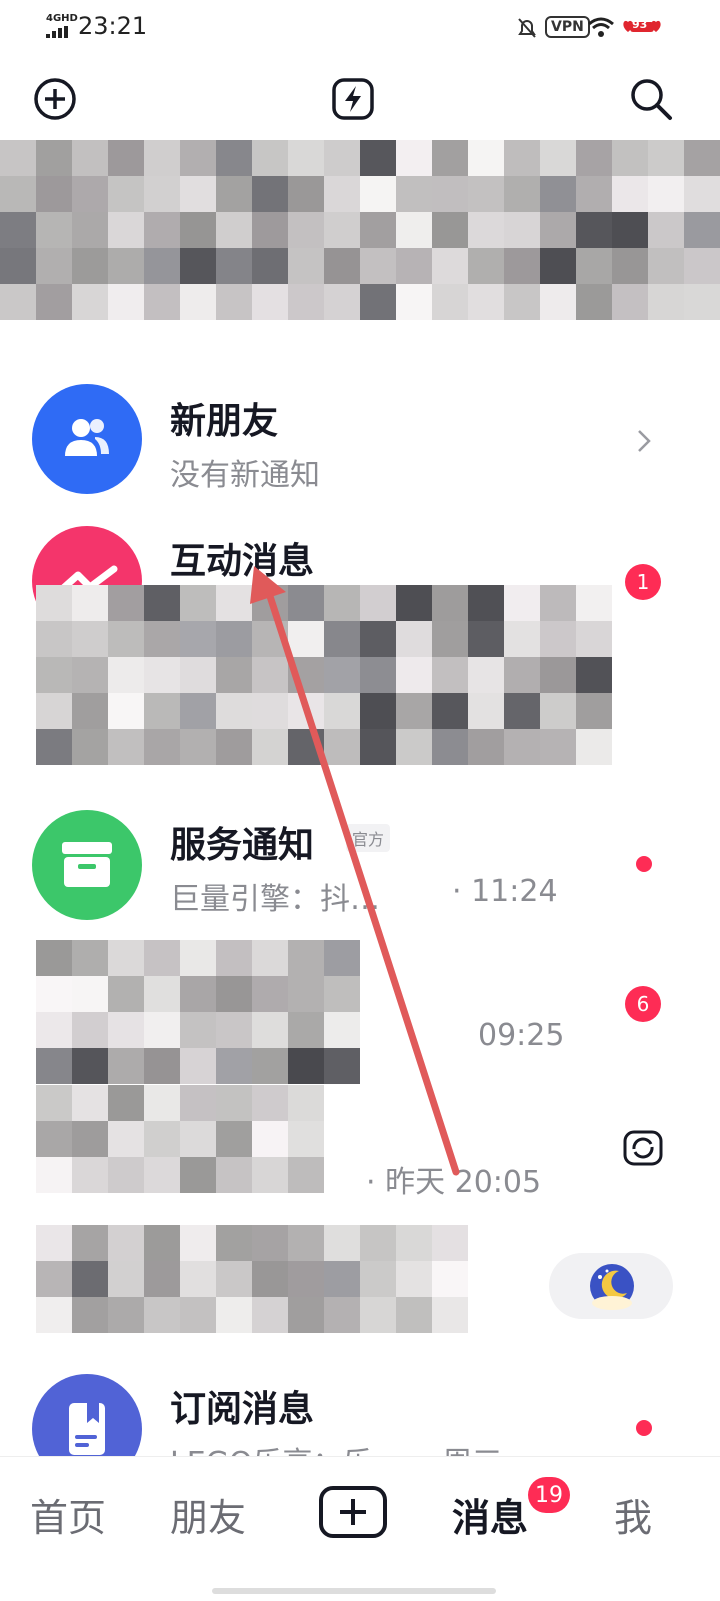 Image resolution: width=720 pixels, height=1601 pixels. Describe the element at coordinates (360, 240) in the screenshot. I see `story-avatars-blurred` at that location.